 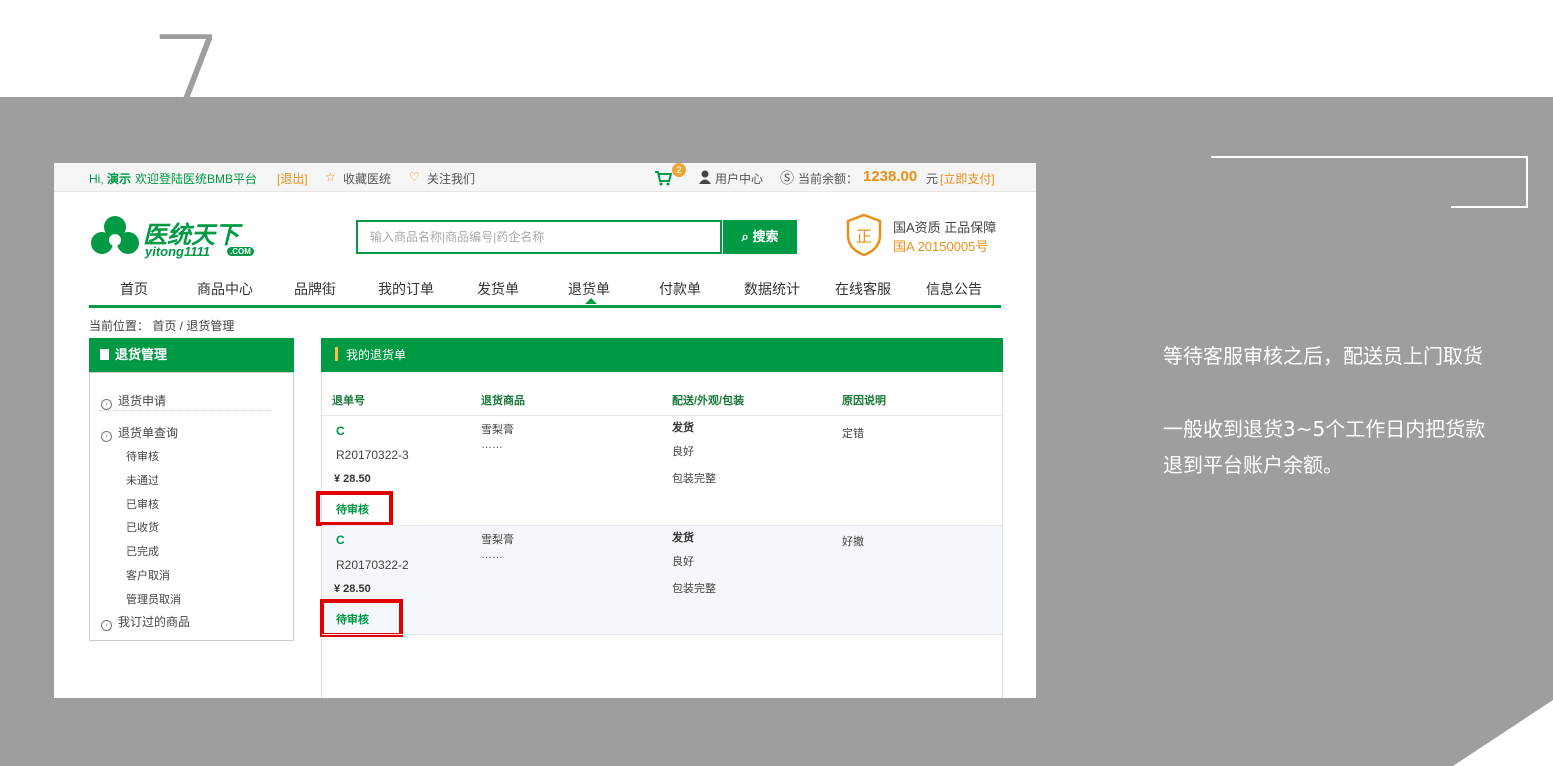 I want to click on sidebar-sub-completed: 已完成, so click(x=142, y=551).